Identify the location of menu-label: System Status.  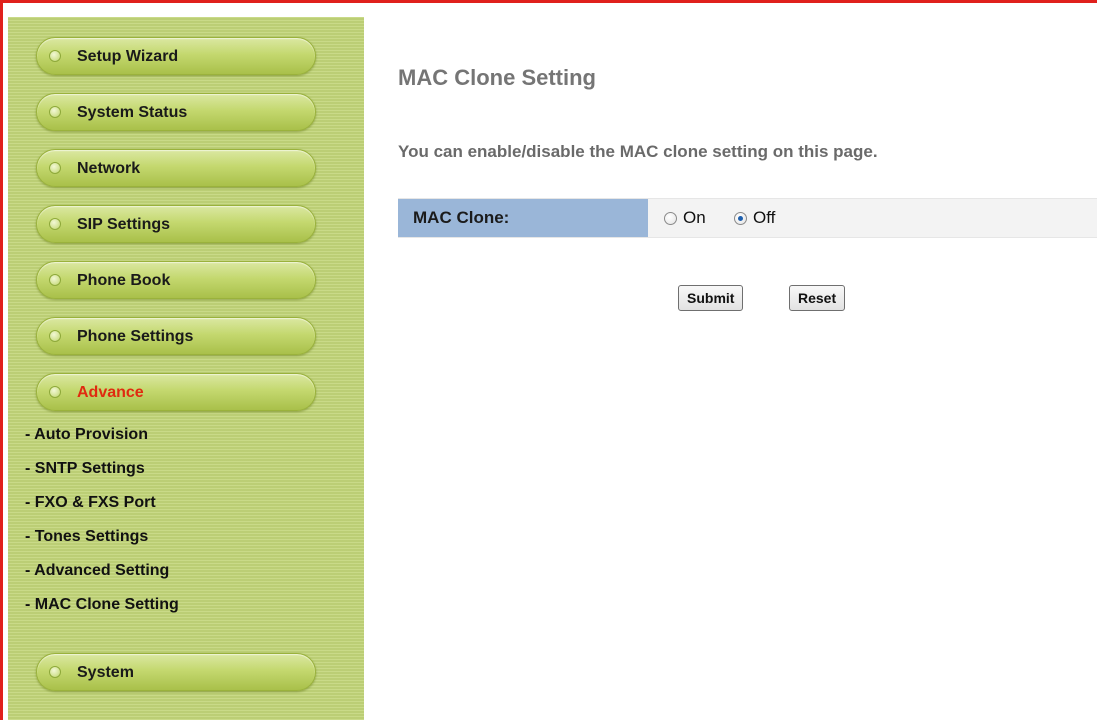
(132, 112).